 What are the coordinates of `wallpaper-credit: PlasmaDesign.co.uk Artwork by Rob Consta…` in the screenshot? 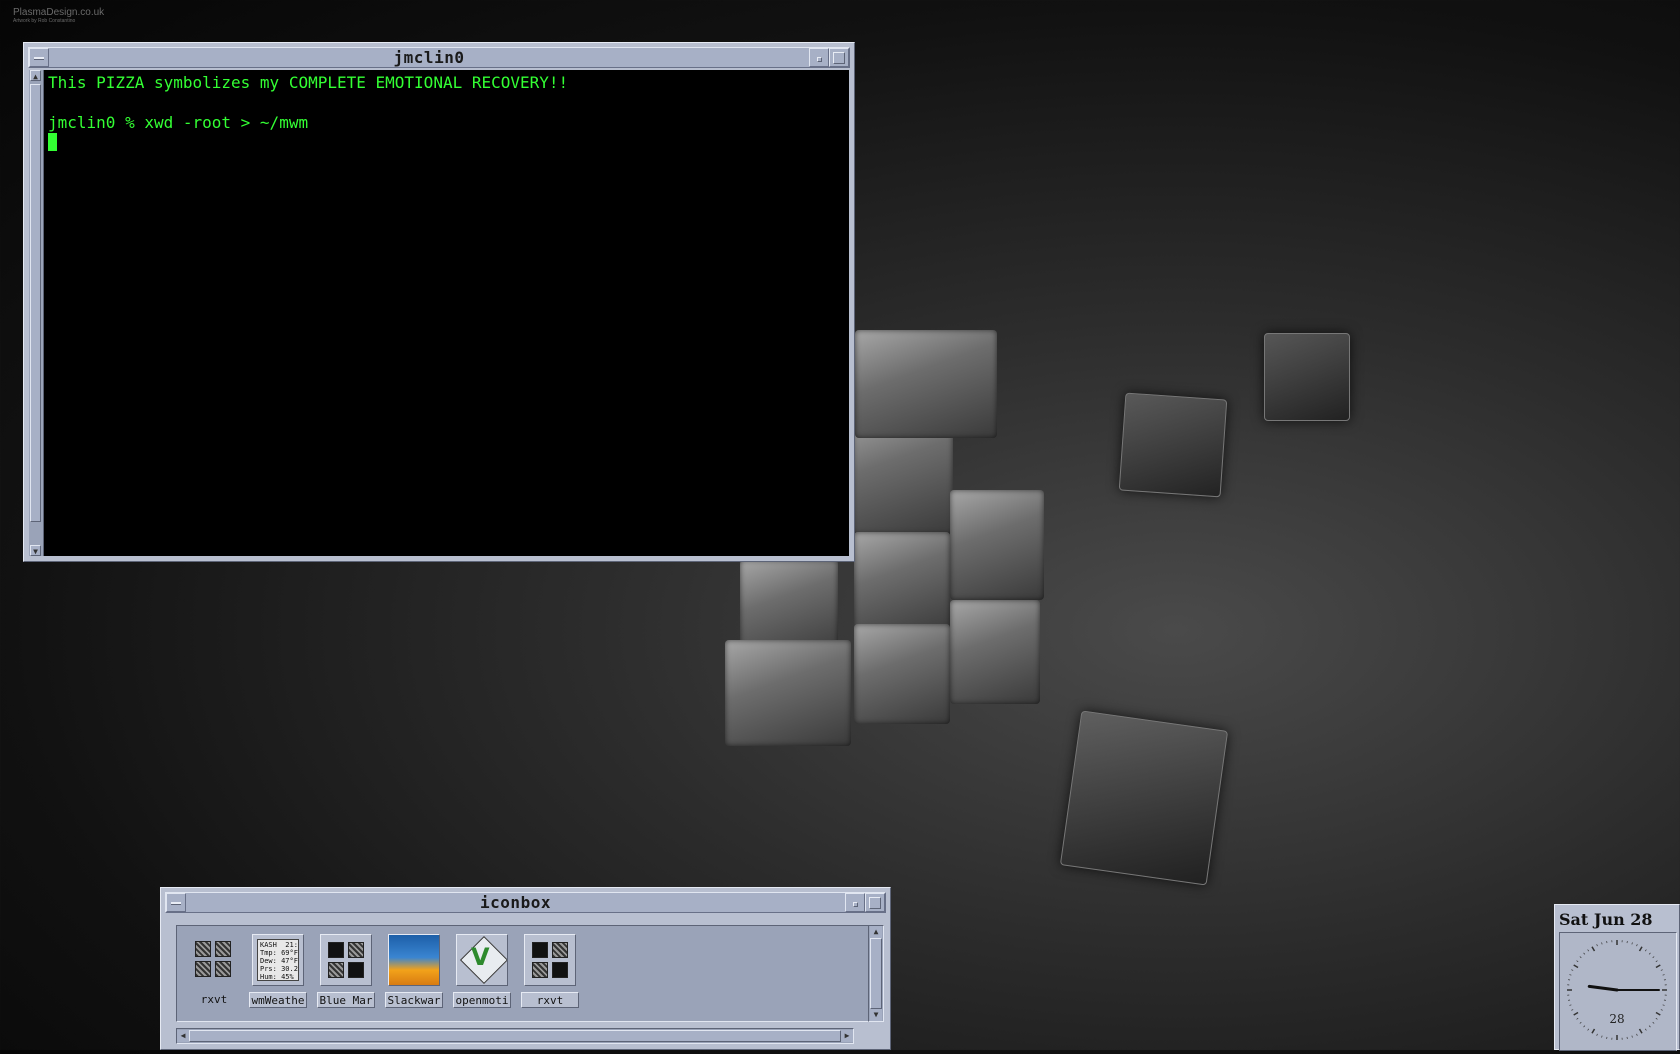 It's located at (58, 16).